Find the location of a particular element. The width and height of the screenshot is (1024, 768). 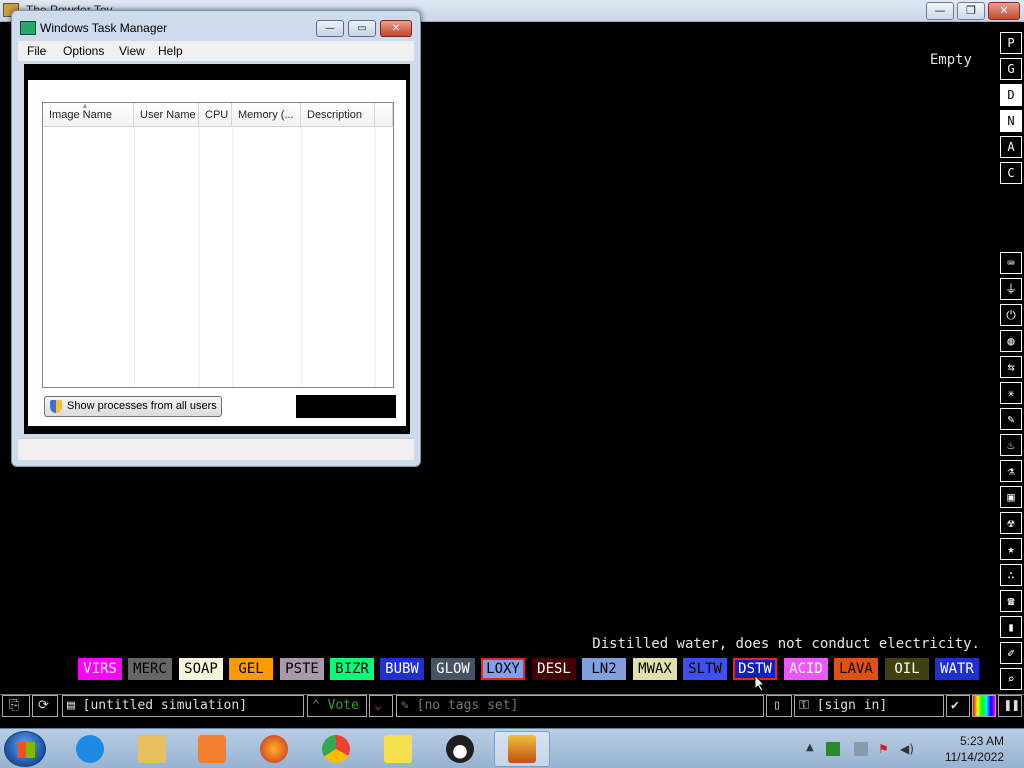

gas-icon: ◍ is located at coordinates (1011, 341).